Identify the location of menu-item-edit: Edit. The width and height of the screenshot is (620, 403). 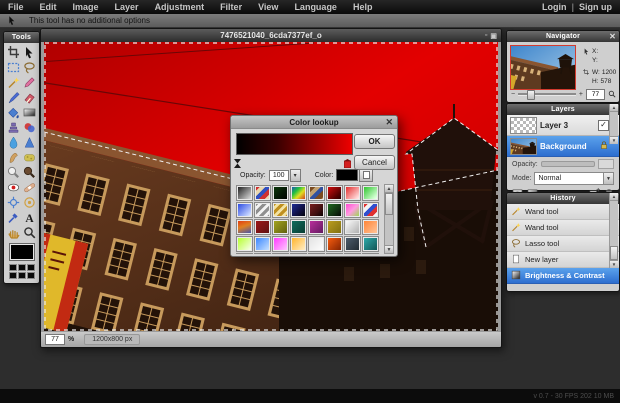
(48, 7).